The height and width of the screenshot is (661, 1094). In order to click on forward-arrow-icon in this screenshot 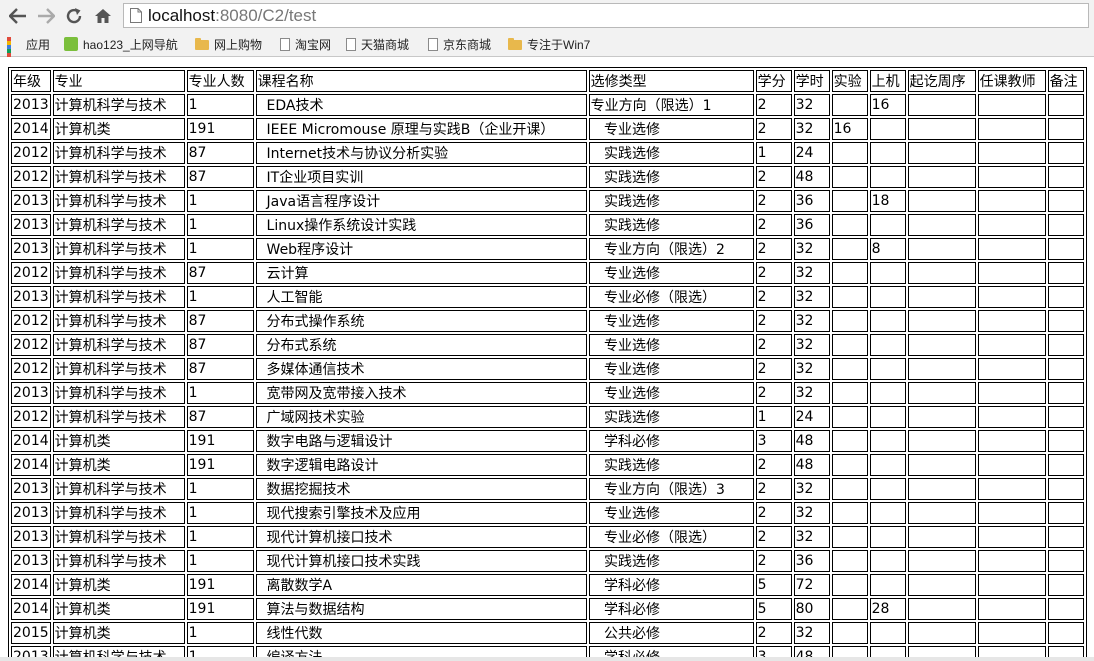, I will do `click(46, 16)`.